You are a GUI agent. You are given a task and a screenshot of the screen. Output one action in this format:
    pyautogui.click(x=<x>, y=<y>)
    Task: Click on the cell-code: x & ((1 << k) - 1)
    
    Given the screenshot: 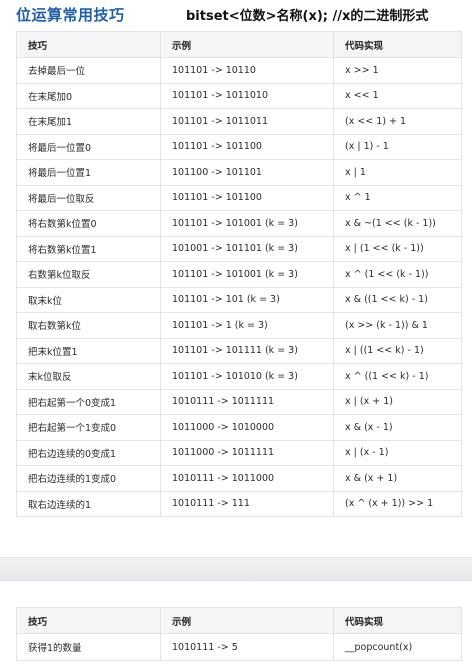 What is the action you would take?
    pyautogui.click(x=397, y=299)
    